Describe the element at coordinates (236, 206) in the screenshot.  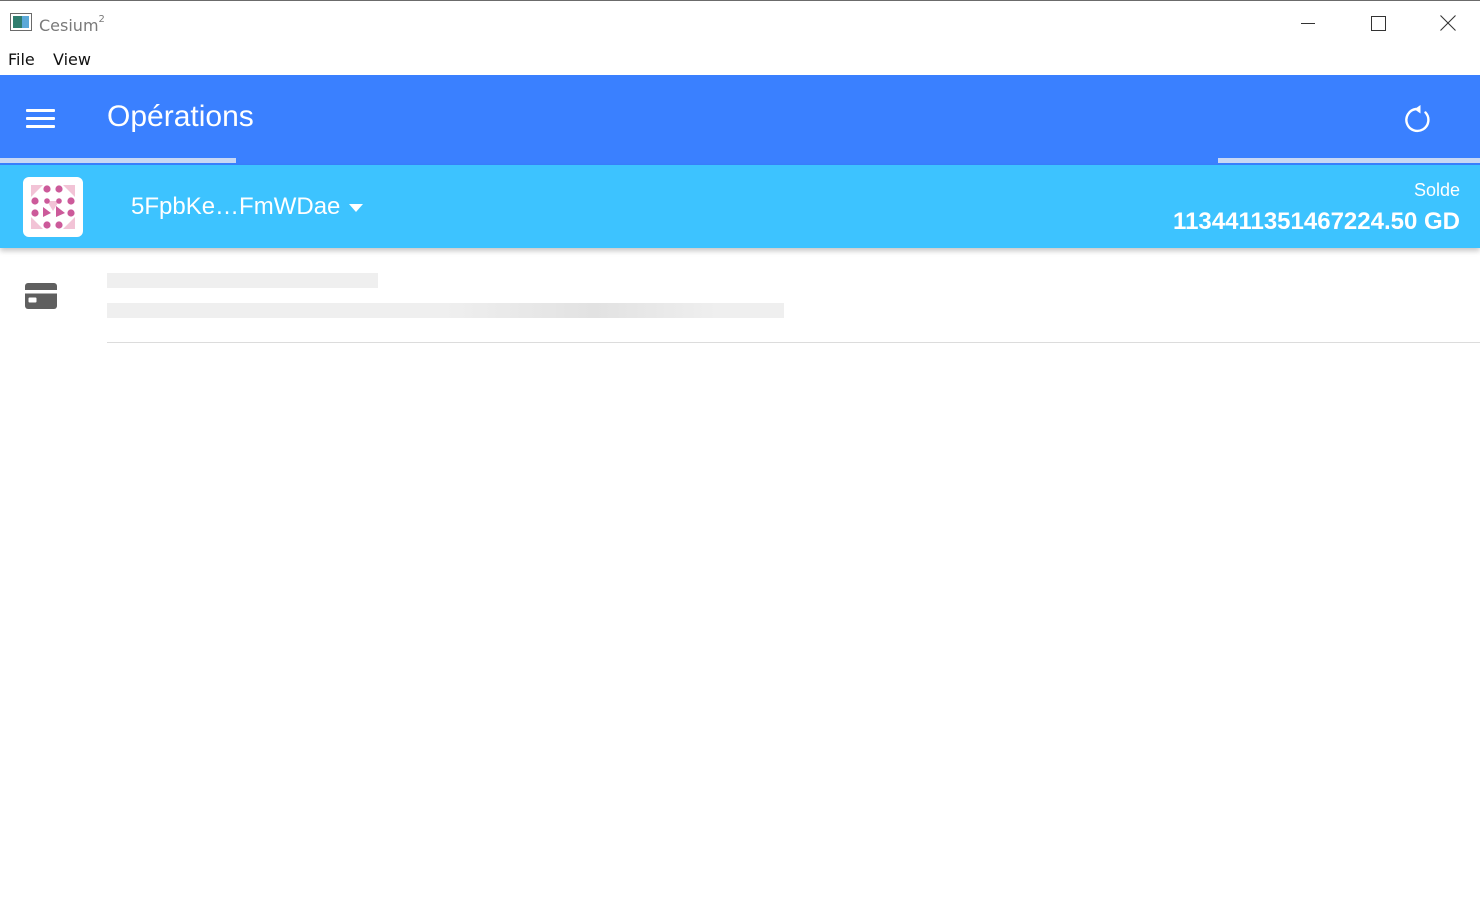
I see `account-address: 5FpbKe…FmWDae` at that location.